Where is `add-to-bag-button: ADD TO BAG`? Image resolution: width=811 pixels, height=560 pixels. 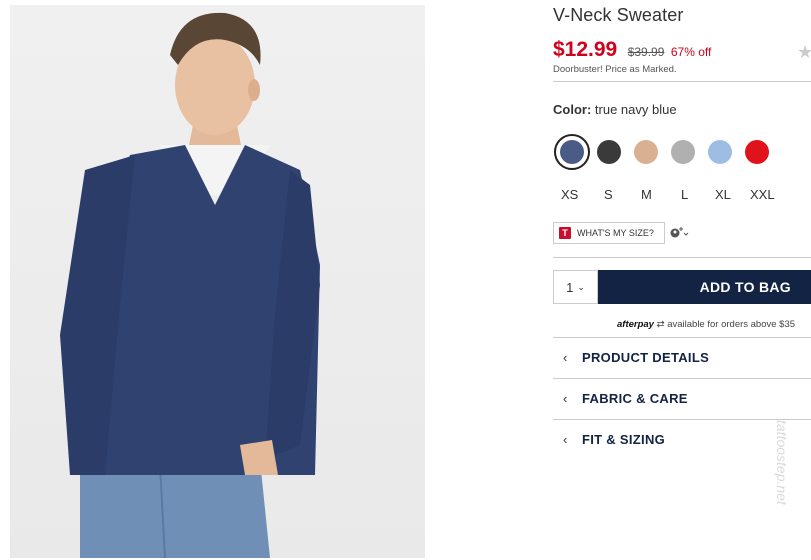
add-to-bag-button: ADD TO BAG is located at coordinates (704, 287).